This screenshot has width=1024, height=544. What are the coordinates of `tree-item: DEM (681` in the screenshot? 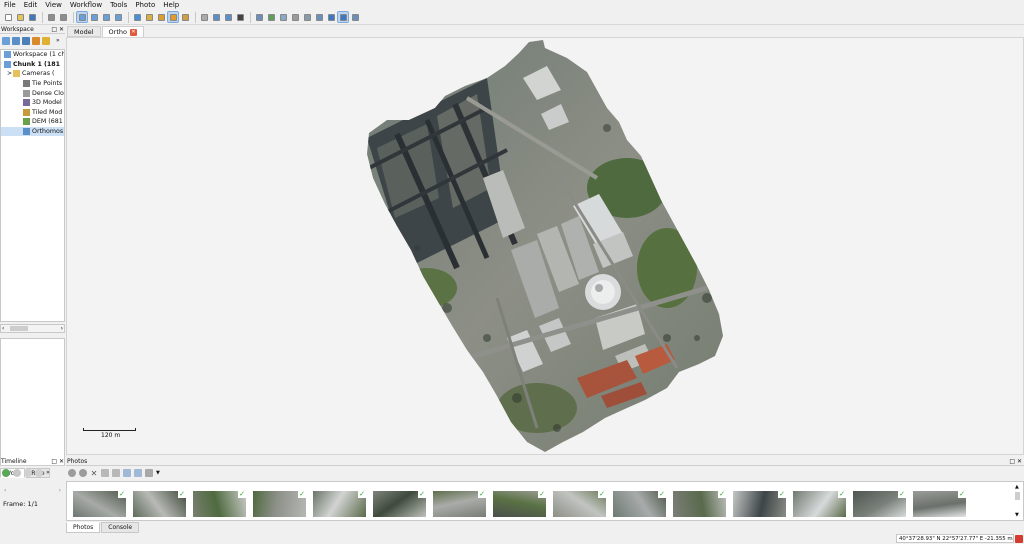 It's located at (32, 122).